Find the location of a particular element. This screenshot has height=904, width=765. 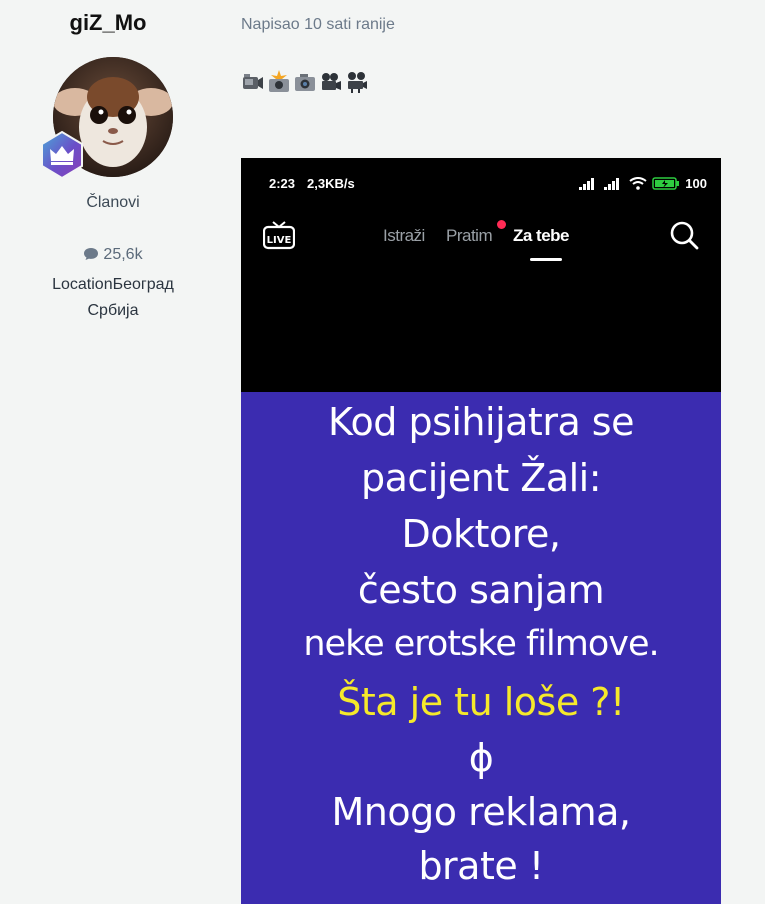

author-username: giZ_Mo is located at coordinates (108, 23).